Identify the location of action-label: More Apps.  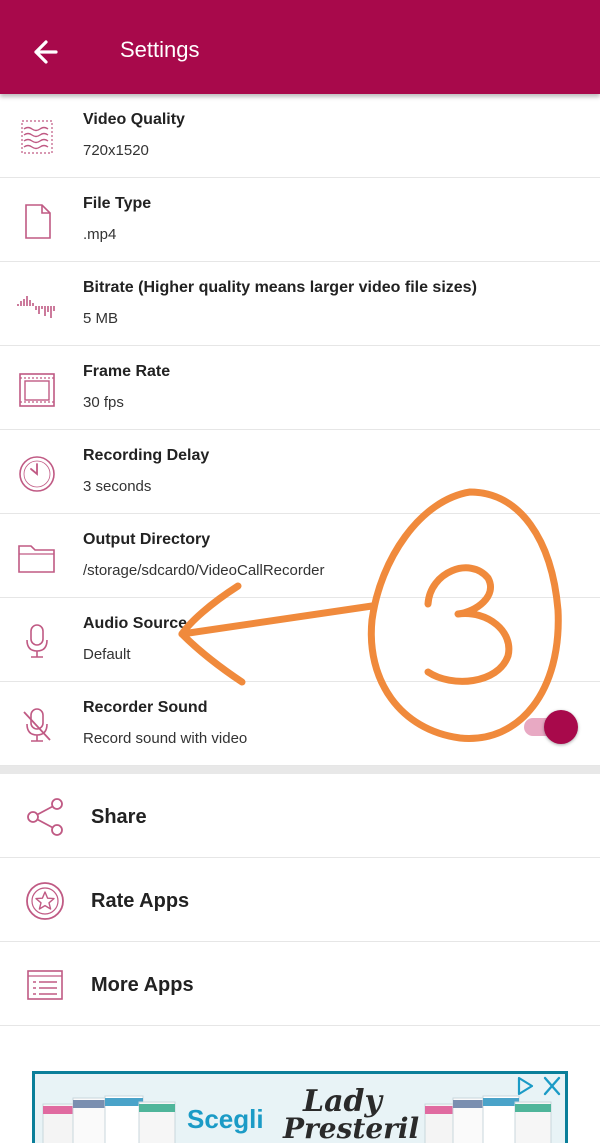
(142, 985).